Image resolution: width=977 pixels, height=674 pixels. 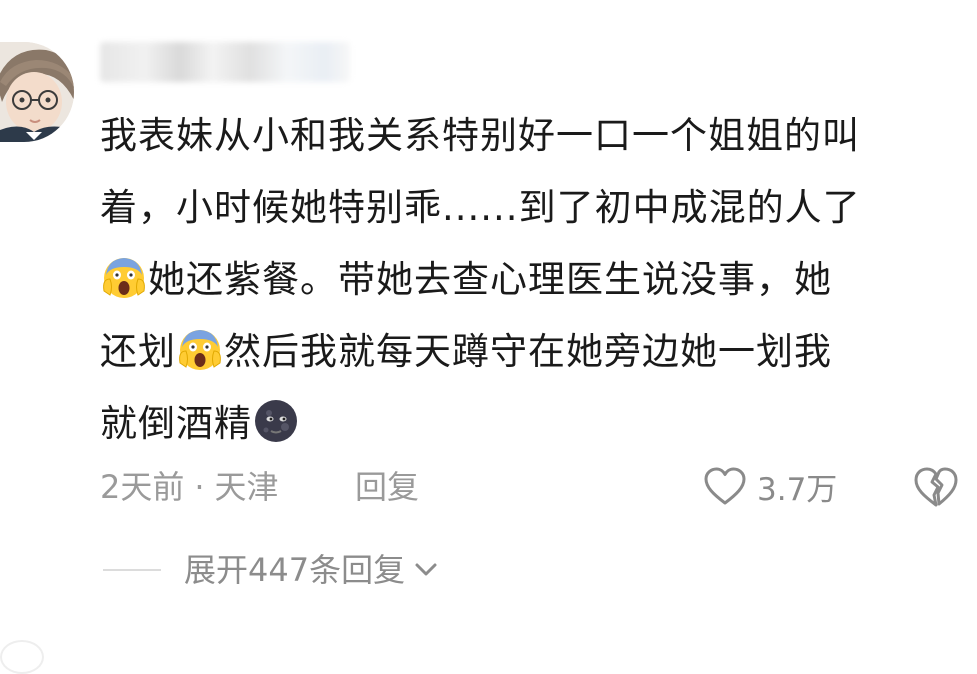 I want to click on expand-replies-label: 展开447条回复, so click(x=295, y=570).